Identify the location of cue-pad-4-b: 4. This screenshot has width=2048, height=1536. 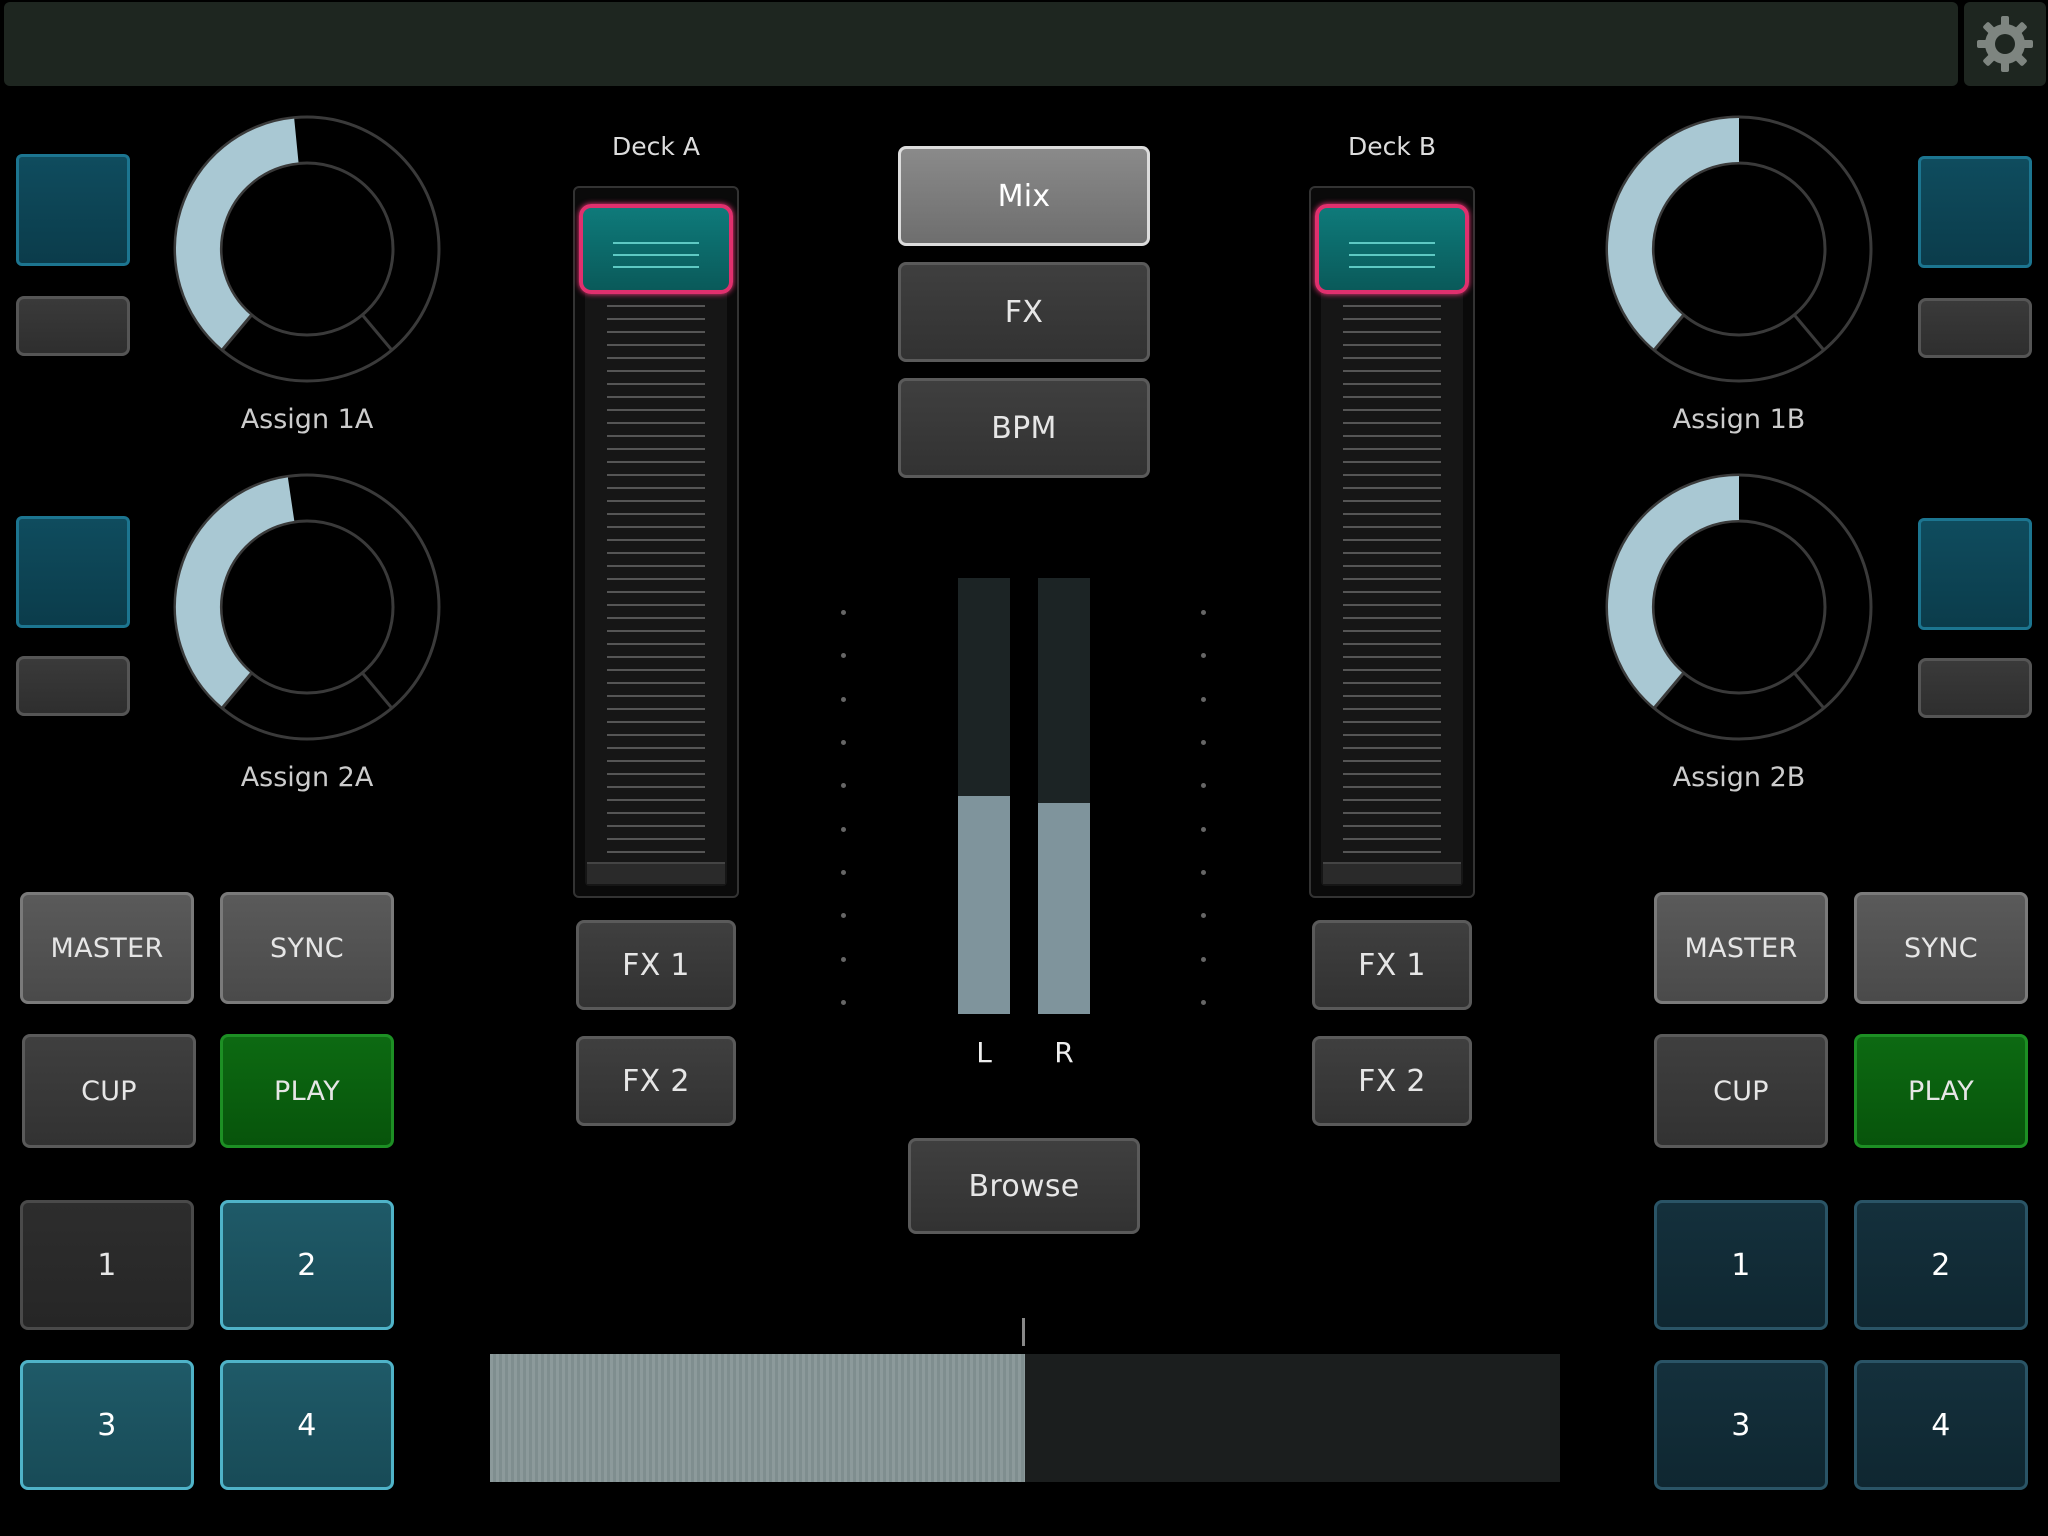
(1941, 1425).